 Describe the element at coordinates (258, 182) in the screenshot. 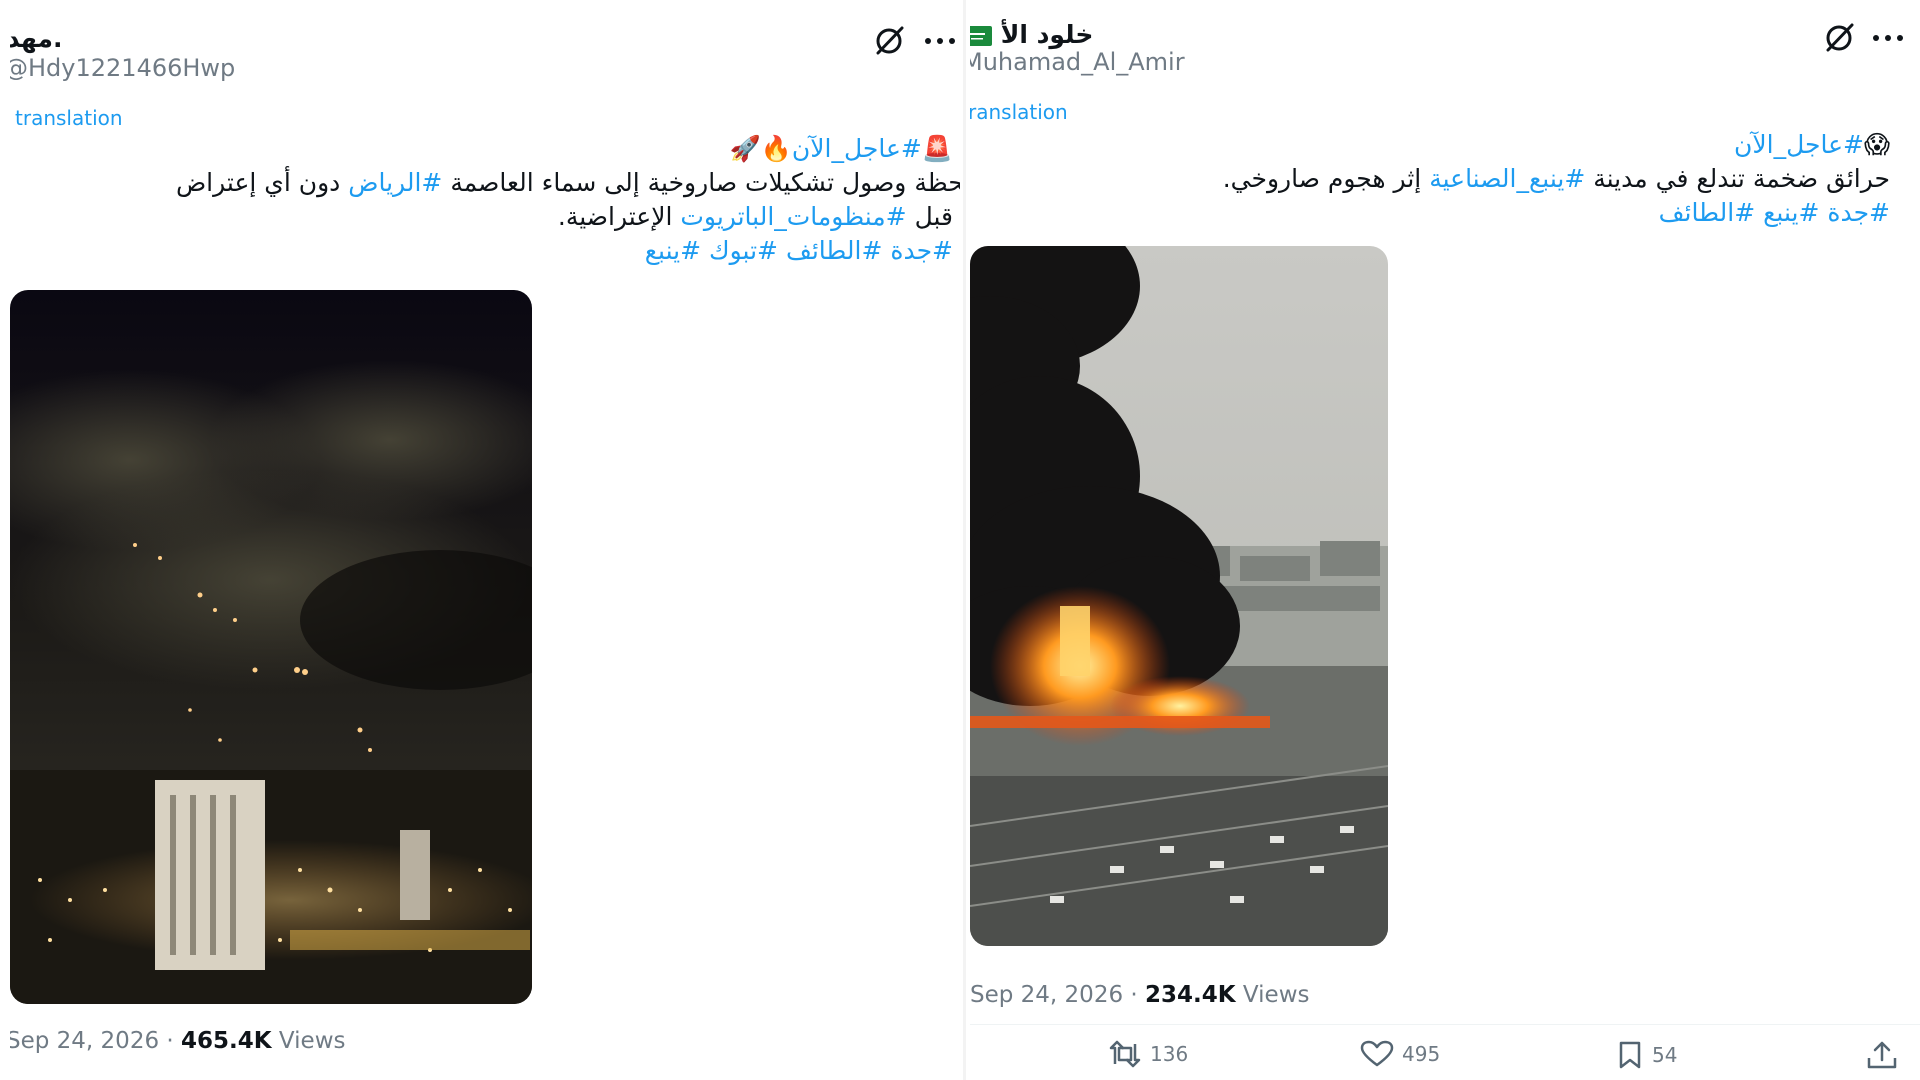

I see `tweet-text-segment: دون أي إعتراض` at that location.